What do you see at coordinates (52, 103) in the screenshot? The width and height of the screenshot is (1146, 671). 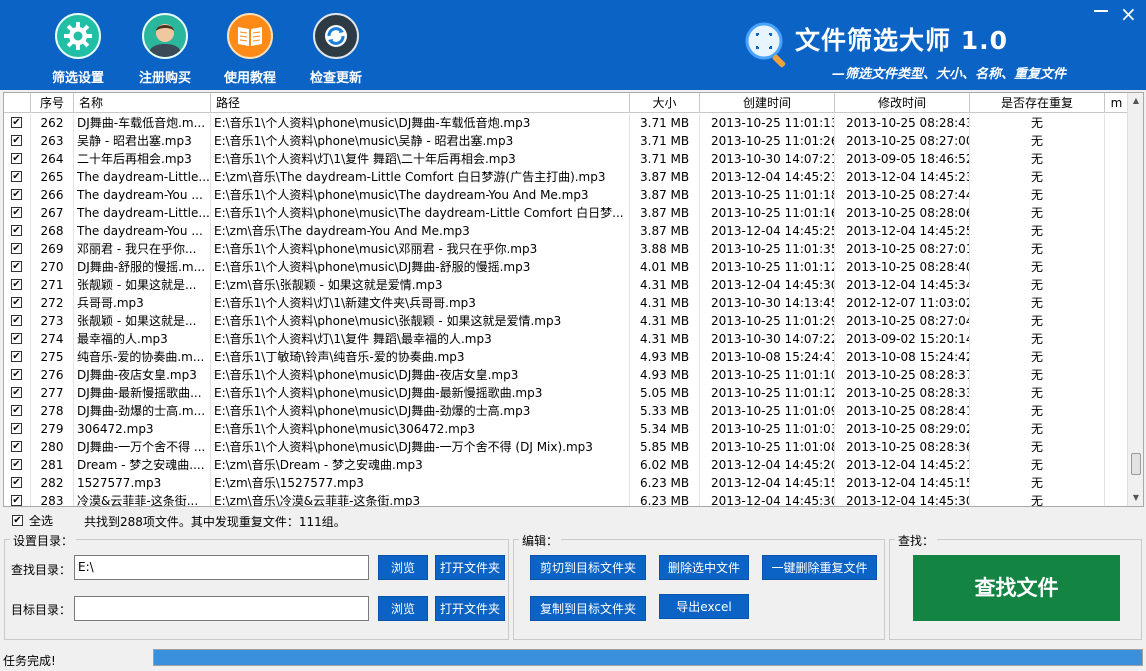 I see `column-header-index: 序号` at bounding box center [52, 103].